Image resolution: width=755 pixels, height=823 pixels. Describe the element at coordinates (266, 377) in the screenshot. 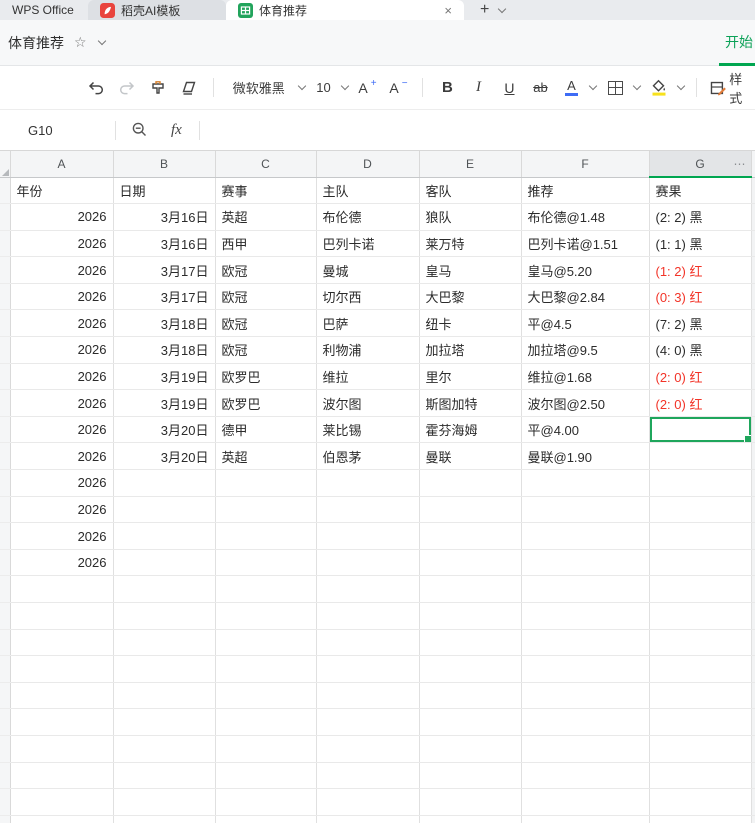

I see `cell-league: 欧罗巴` at that location.